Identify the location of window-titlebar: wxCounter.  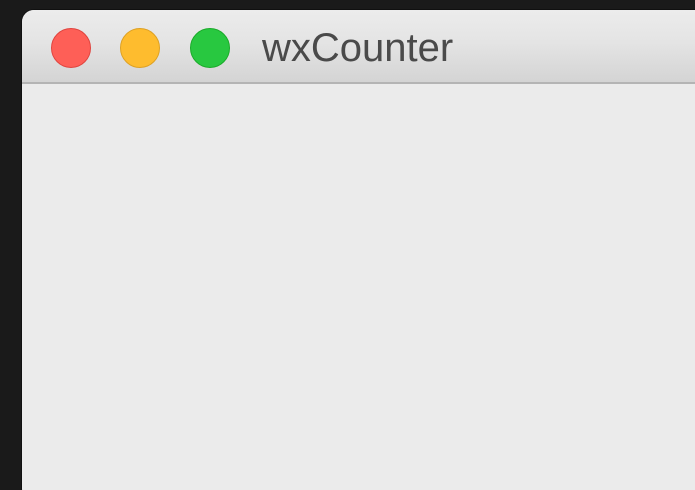
(358, 47).